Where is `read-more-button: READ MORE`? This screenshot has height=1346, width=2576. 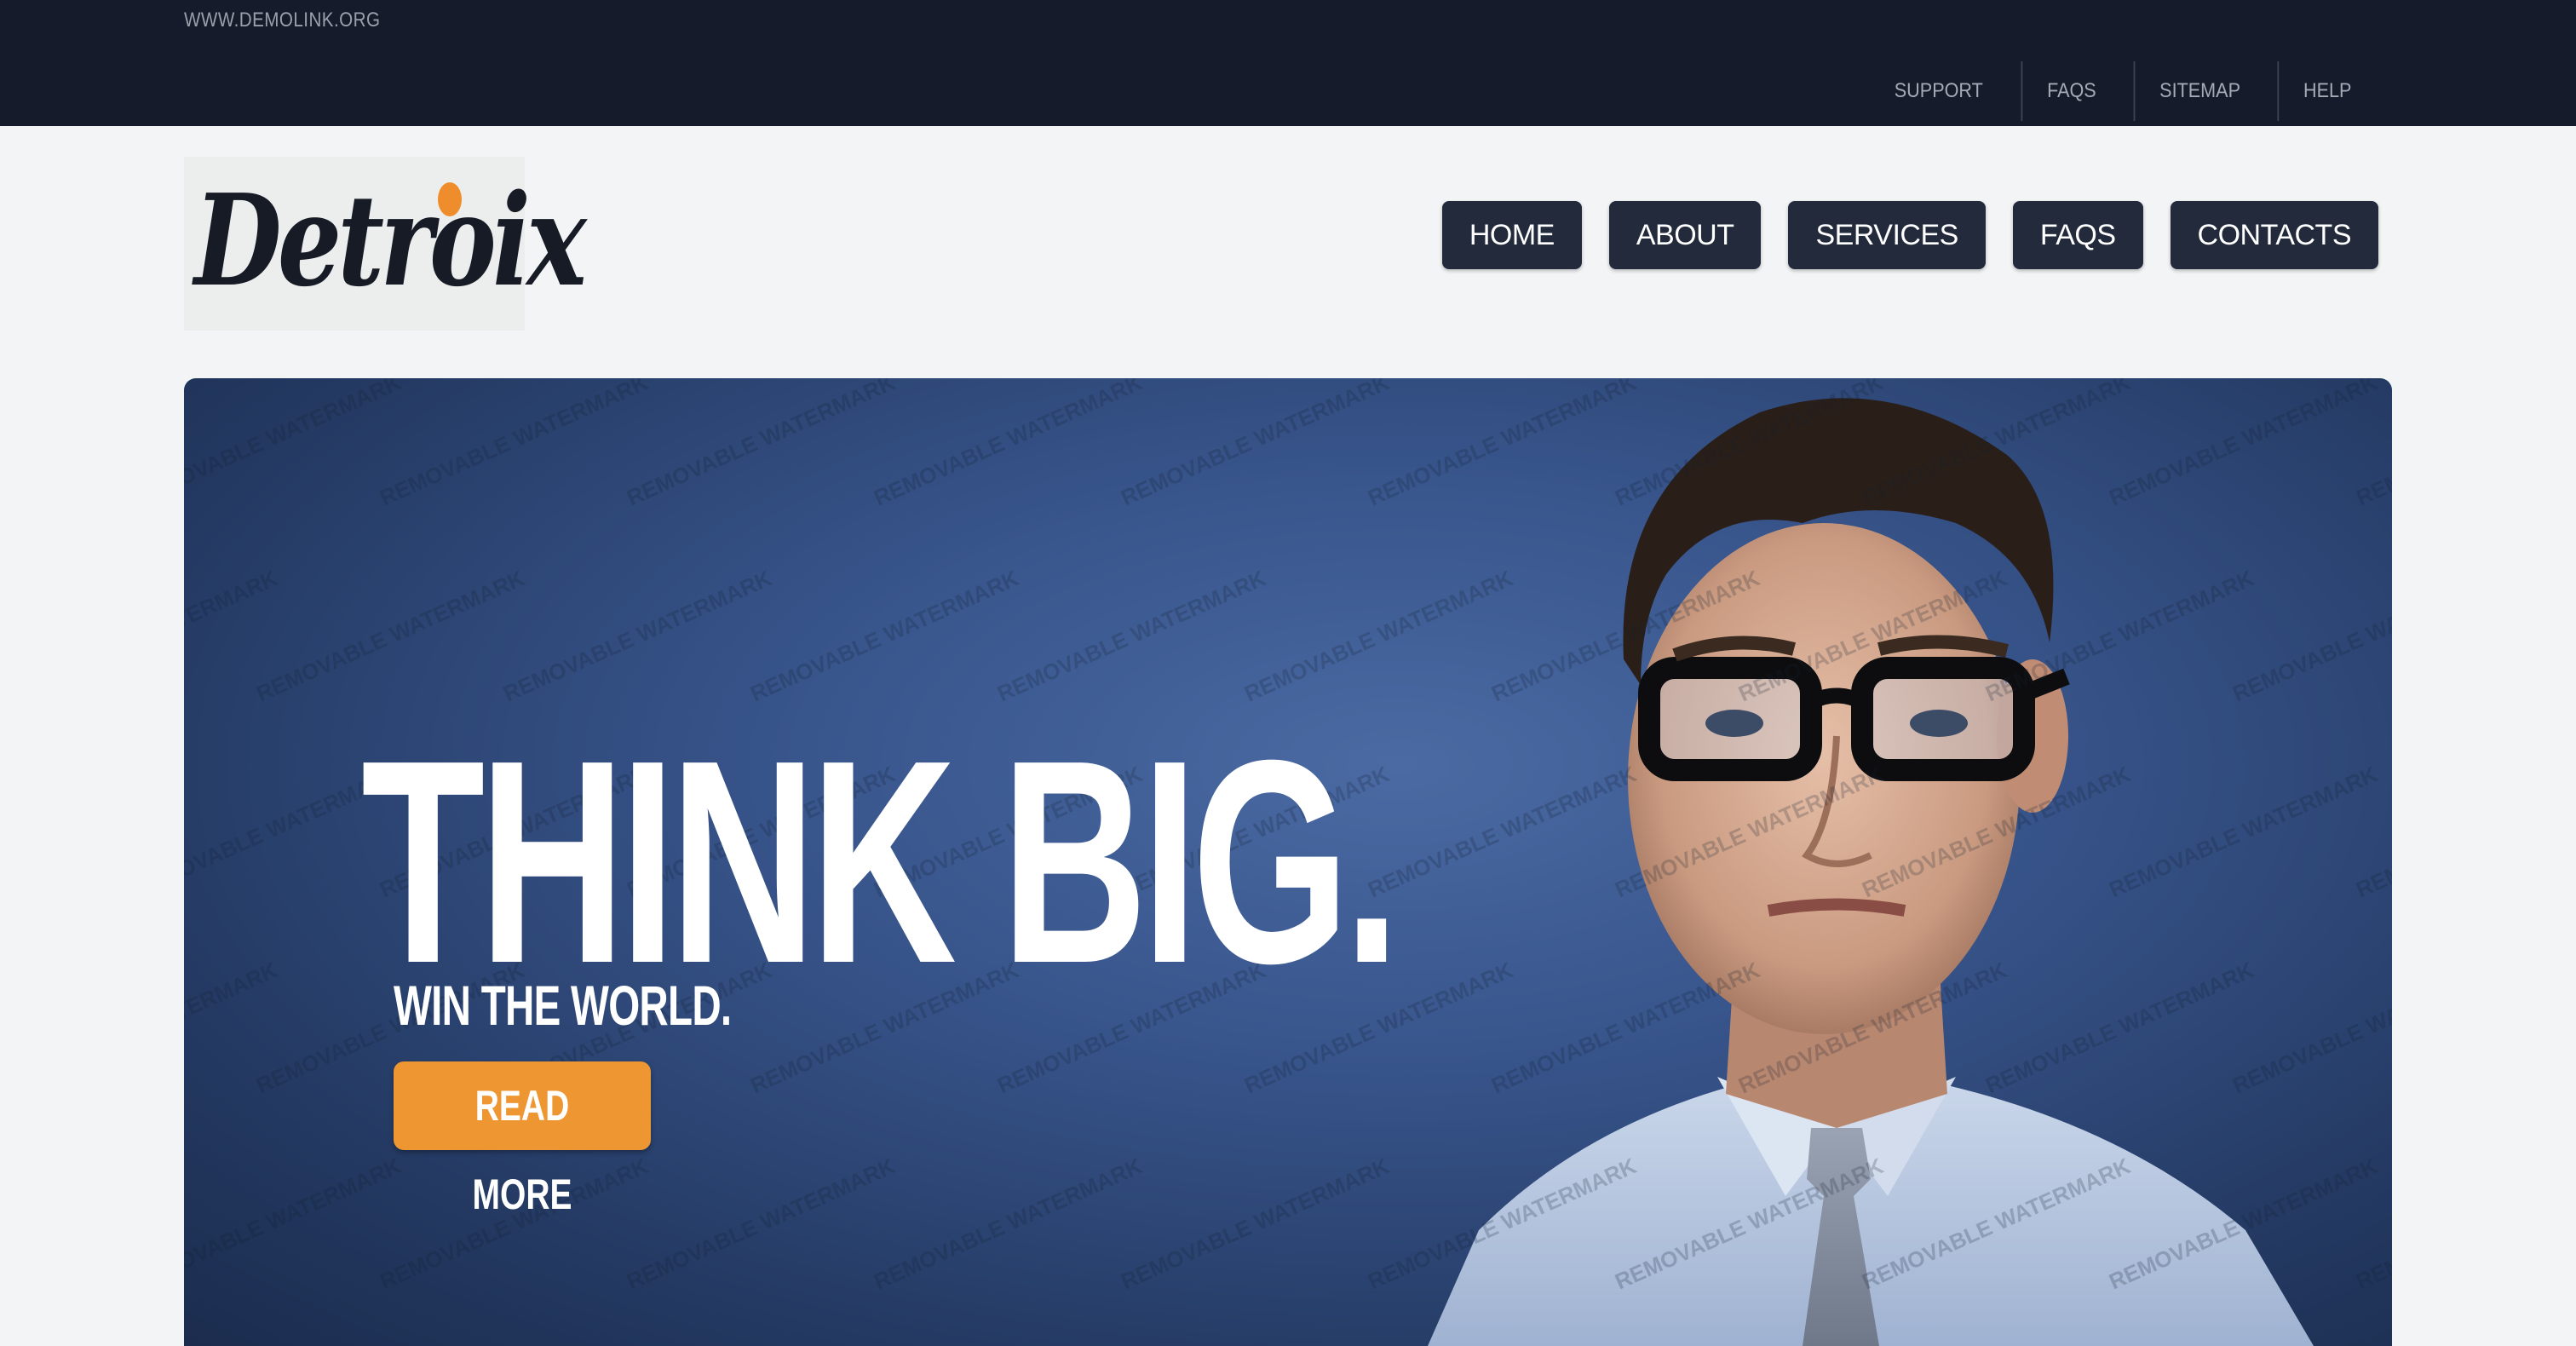
read-more-button: READ MORE is located at coordinates (523, 1139).